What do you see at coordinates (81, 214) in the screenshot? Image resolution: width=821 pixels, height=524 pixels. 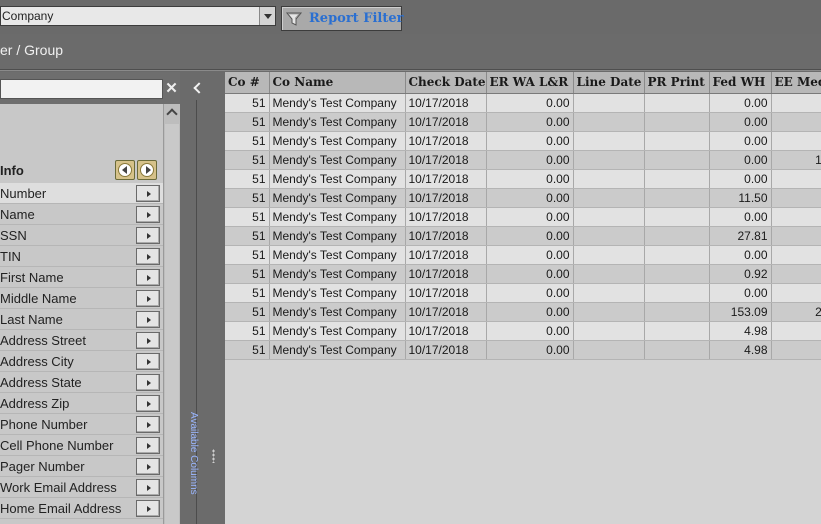 I see `field-list-item: Name` at bounding box center [81, 214].